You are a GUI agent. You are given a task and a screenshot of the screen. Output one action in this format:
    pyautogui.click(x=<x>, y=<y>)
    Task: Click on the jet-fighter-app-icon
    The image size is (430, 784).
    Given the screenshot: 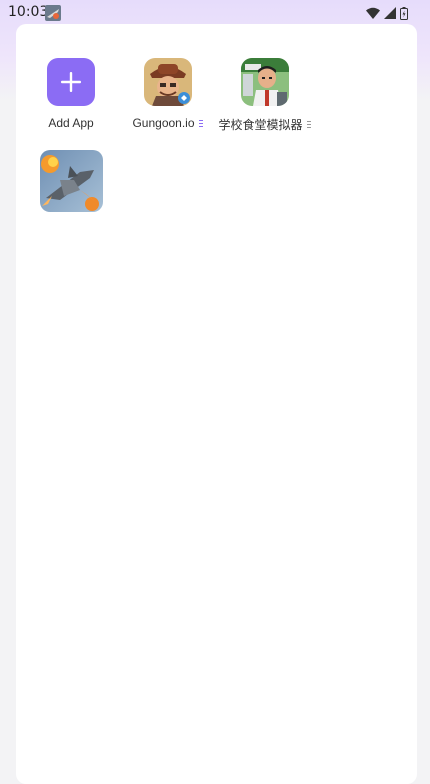 What is the action you would take?
    pyautogui.click(x=71, y=181)
    